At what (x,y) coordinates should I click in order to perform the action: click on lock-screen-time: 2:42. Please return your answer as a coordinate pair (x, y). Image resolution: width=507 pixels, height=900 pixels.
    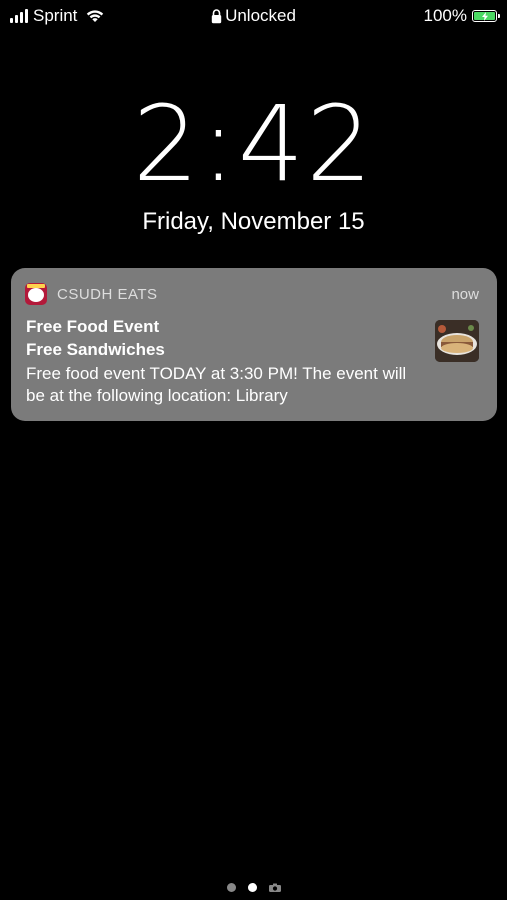
    Looking at the image, I should click on (253, 144).